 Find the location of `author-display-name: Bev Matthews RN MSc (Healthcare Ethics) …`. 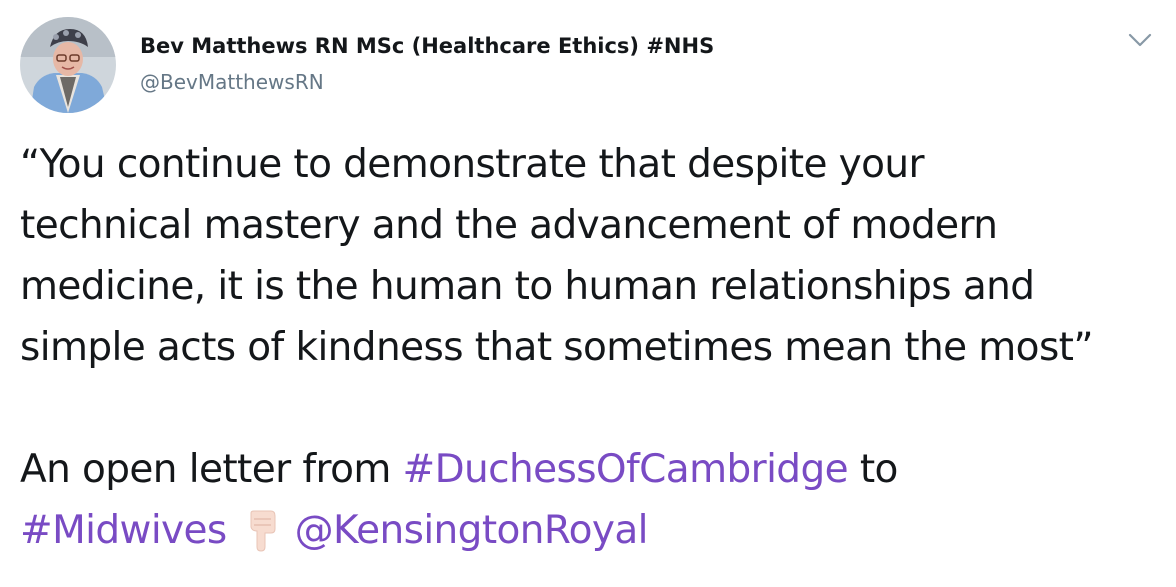

author-display-name: Bev Matthews RN MSc (Healthcare Ethics) … is located at coordinates (427, 46).